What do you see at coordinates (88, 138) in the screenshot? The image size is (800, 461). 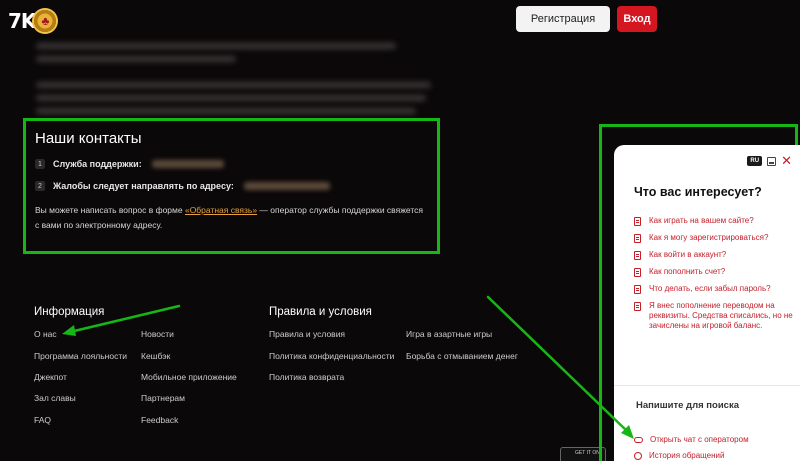 I see `contacts-title: Наши контакты` at bounding box center [88, 138].